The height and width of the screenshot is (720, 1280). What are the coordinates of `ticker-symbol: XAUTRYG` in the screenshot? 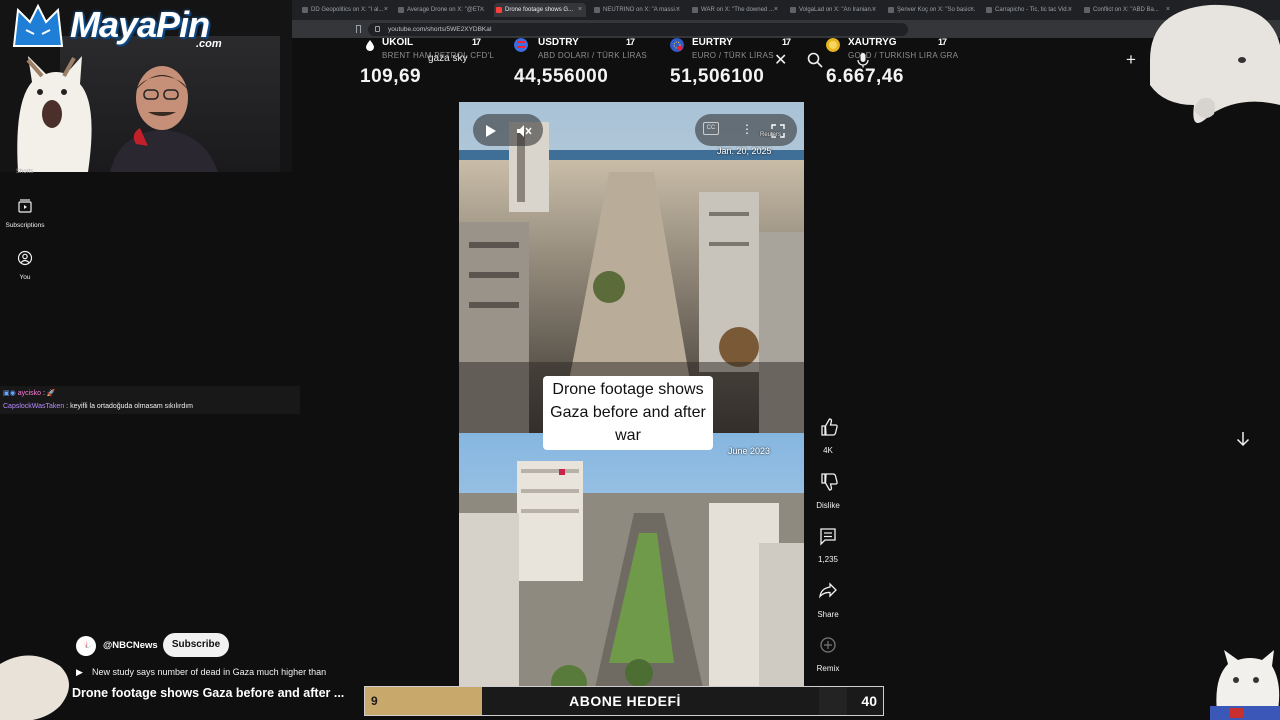 It's located at (872, 42).